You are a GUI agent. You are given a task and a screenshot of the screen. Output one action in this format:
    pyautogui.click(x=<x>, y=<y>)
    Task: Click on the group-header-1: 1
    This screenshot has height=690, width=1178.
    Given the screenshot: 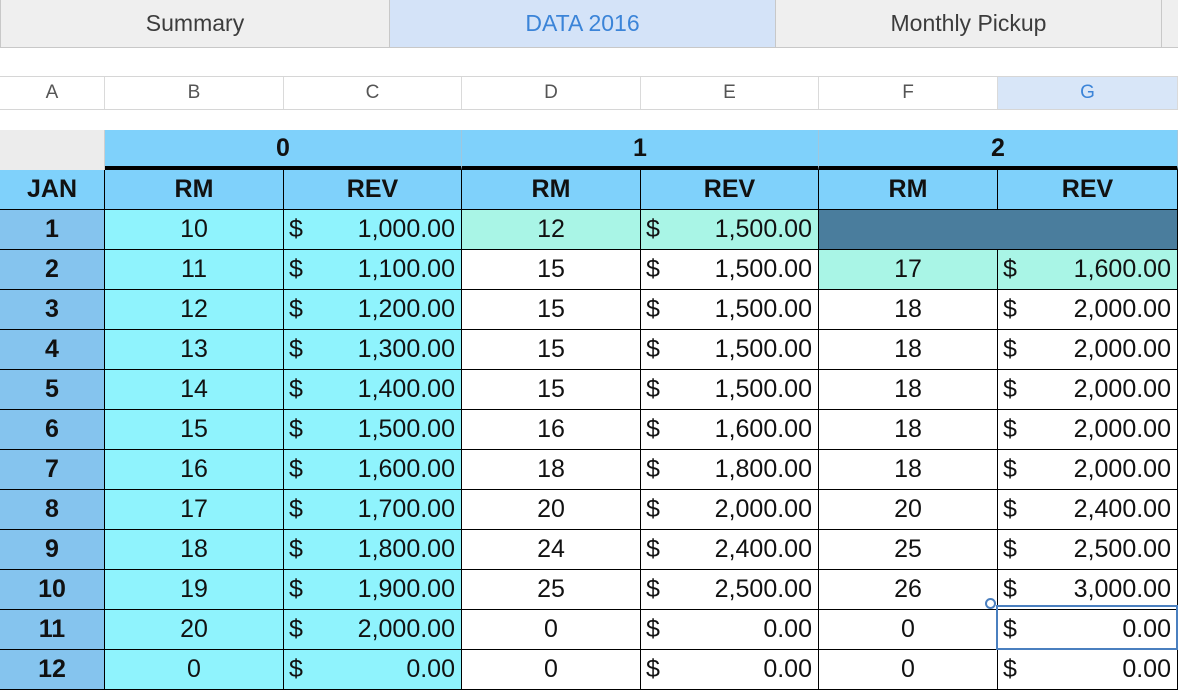 What is the action you would take?
    pyautogui.click(x=640, y=150)
    